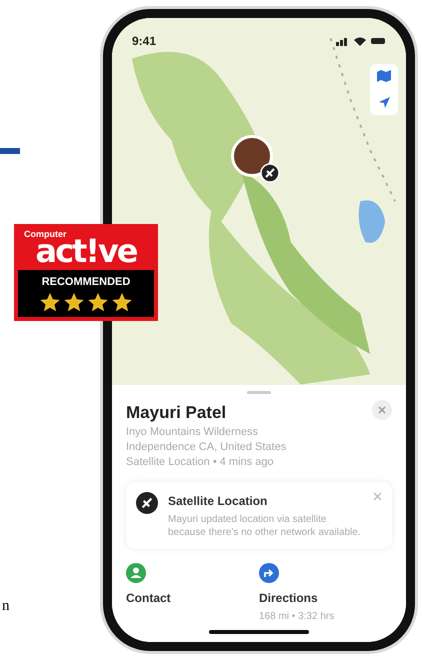 This screenshot has height=657, width=422. Describe the element at coordinates (265, 526) in the screenshot. I see `notice-text: Mayuri updated location via satellite because there's no other network available.` at that location.